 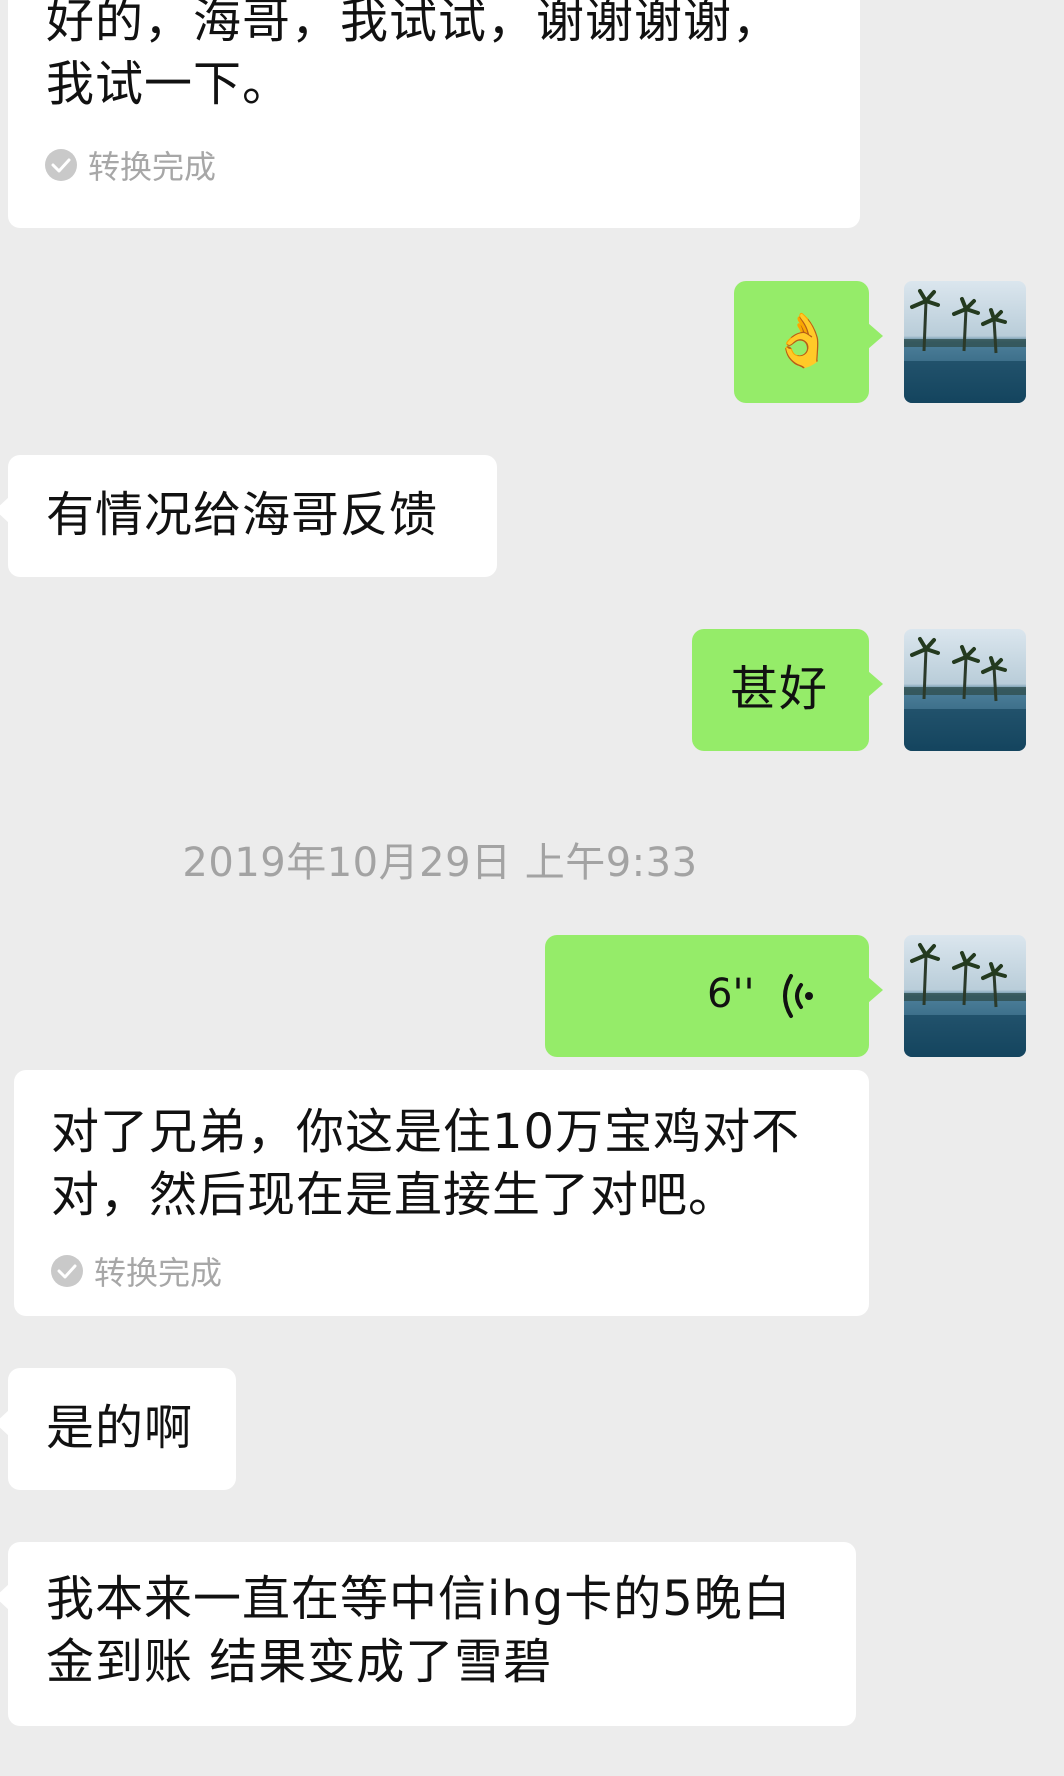 I want to click on emoji-ok-hand-icon: 👌, so click(x=802, y=341).